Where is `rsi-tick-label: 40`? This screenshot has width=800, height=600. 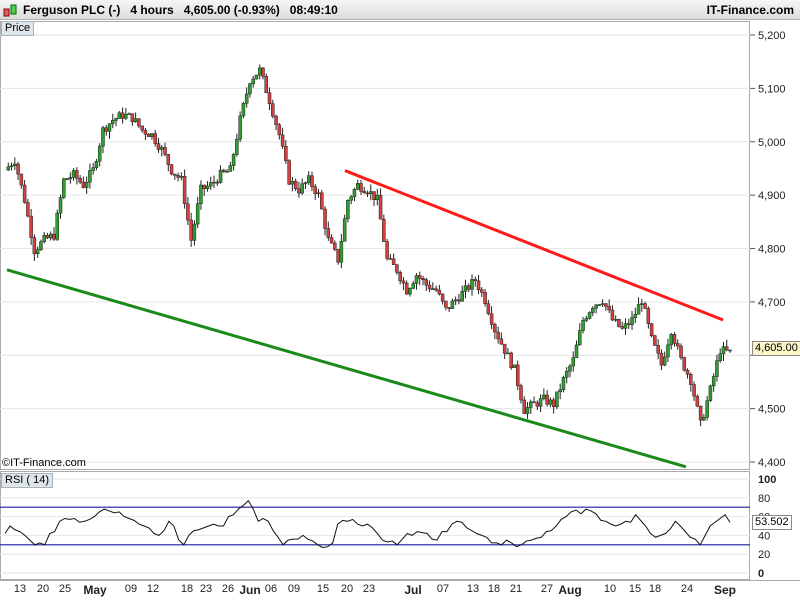
rsi-tick-label: 40 is located at coordinates (764, 536).